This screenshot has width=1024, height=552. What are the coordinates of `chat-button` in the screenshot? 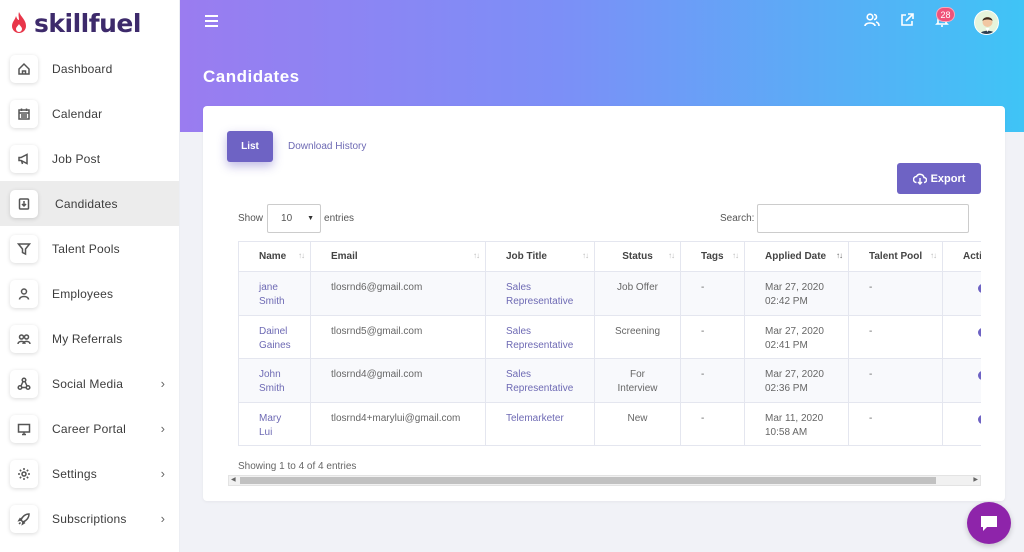 It's located at (989, 523).